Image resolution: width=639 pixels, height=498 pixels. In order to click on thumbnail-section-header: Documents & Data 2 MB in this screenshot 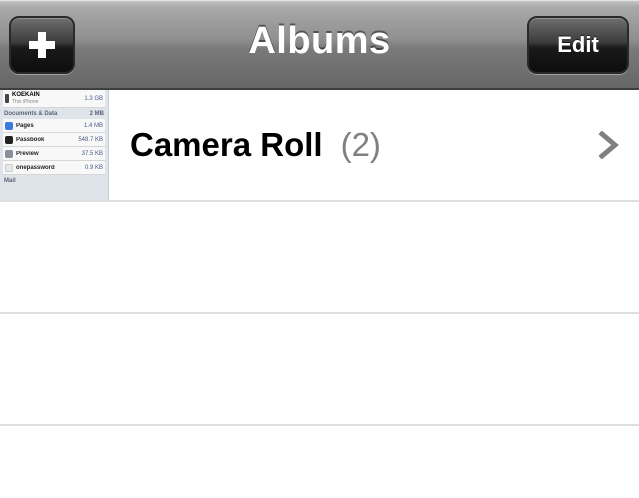, I will do `click(54, 113)`.